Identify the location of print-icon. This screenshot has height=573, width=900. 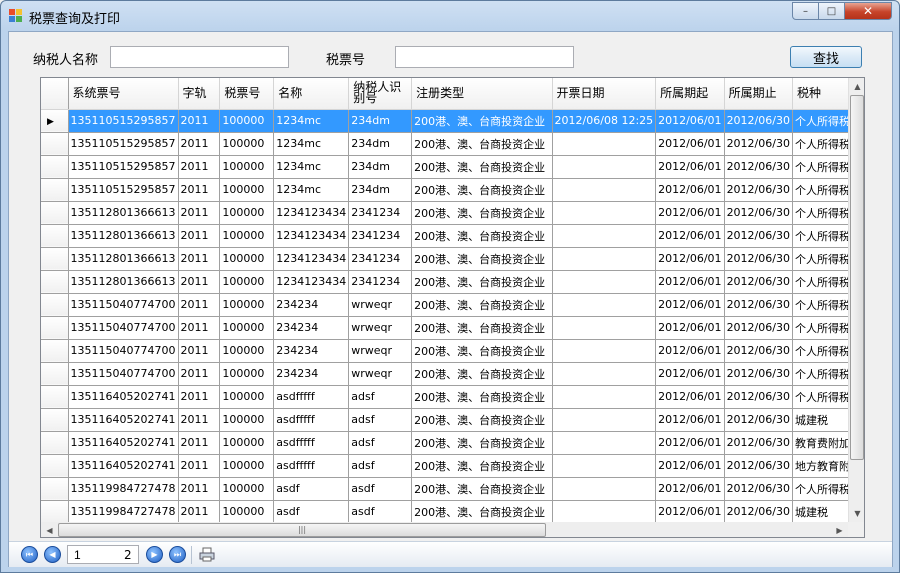
(207, 554).